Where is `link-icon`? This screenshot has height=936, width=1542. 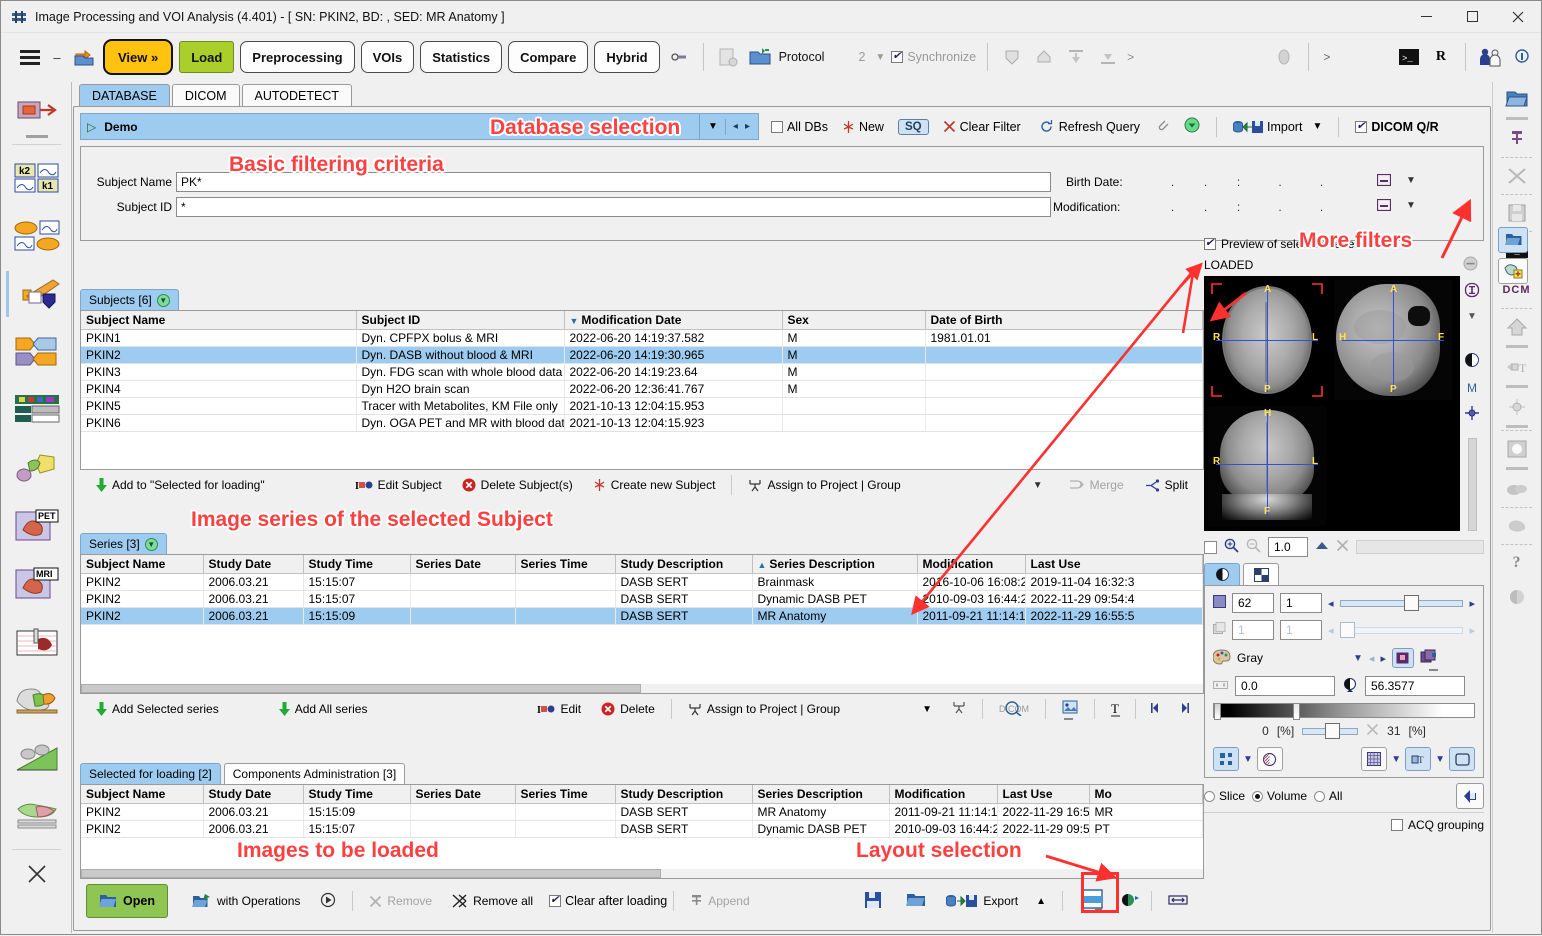
link-icon is located at coordinates (679, 57).